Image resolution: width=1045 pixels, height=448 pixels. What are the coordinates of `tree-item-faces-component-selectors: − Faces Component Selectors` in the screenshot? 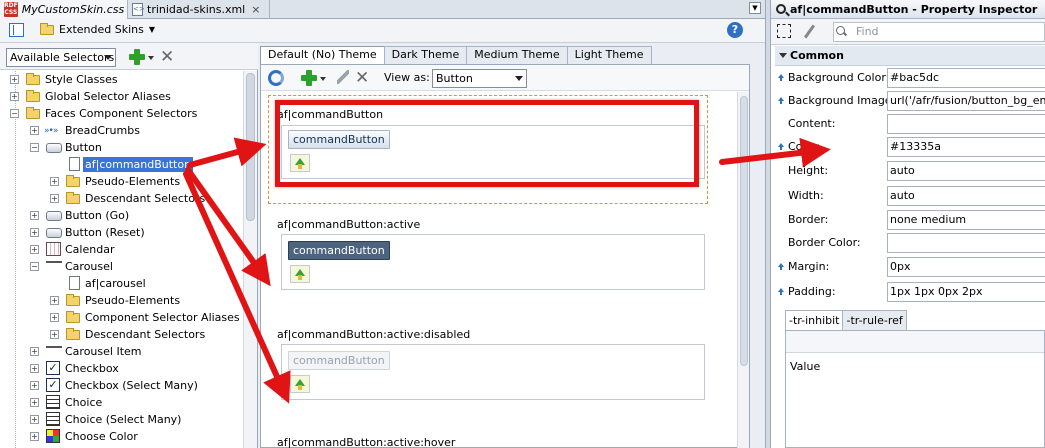 It's located at (121, 113).